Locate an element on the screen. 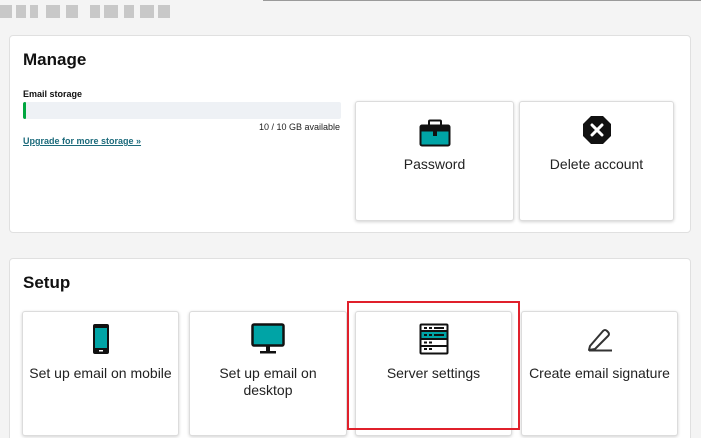  header-divider is located at coordinates (482, 0).